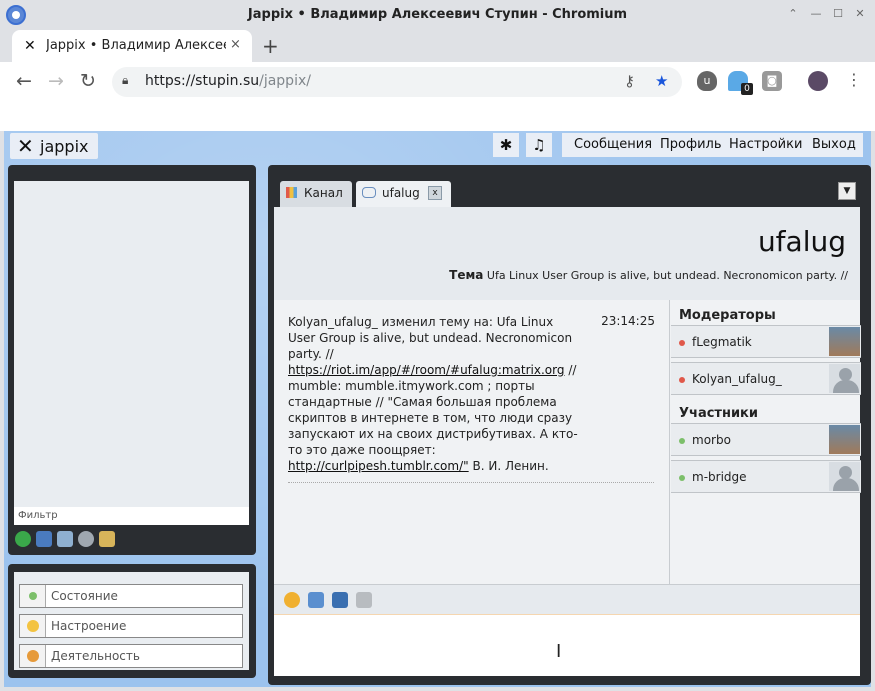 This screenshot has width=875, height=691. What do you see at coordinates (65, 539) in the screenshot?
I see `chat-bubbles-icon` at bounding box center [65, 539].